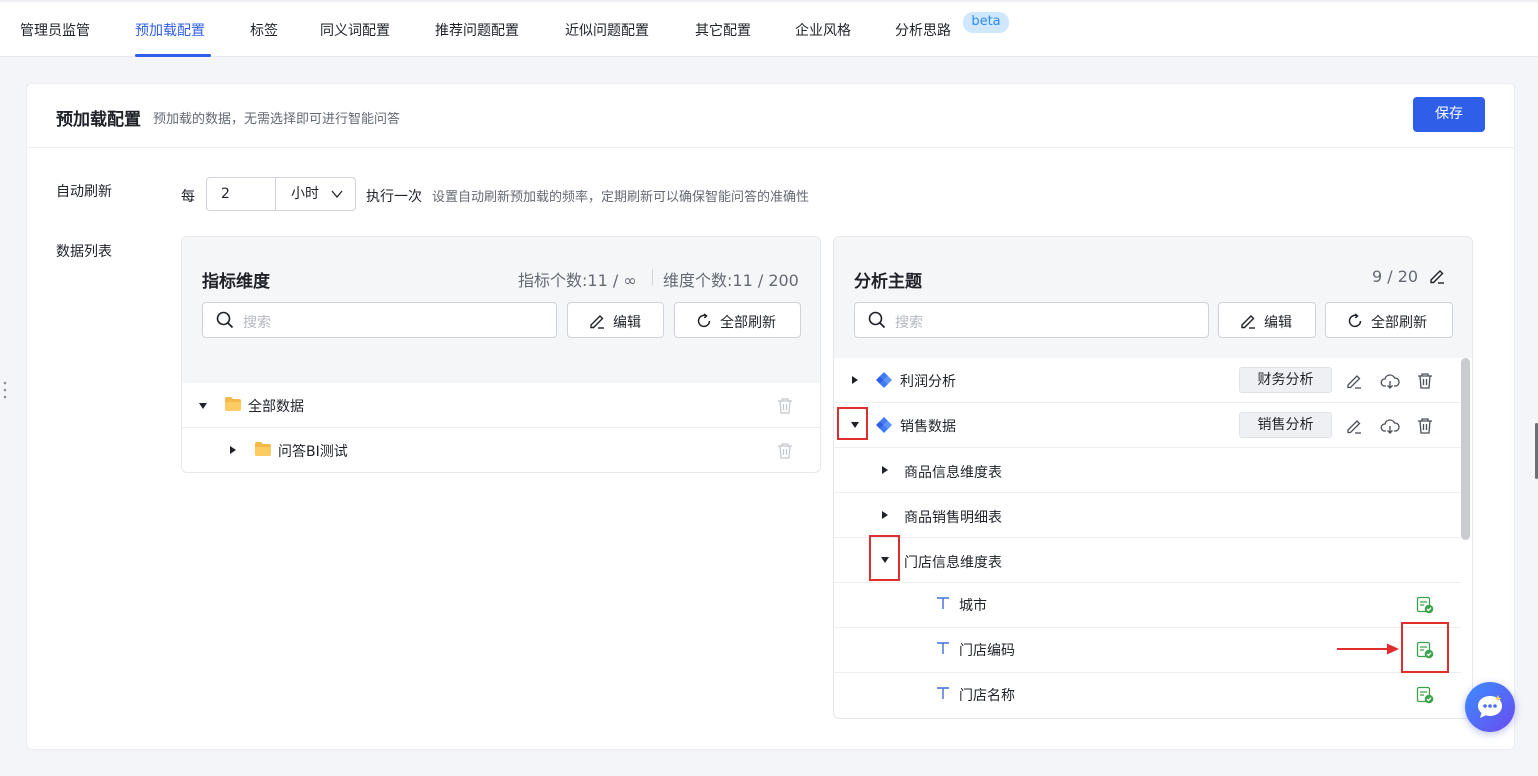 The width and height of the screenshot is (1538, 776). What do you see at coordinates (909, 323) in the screenshot?
I see `topics-search-placeholder: 搜索` at bounding box center [909, 323].